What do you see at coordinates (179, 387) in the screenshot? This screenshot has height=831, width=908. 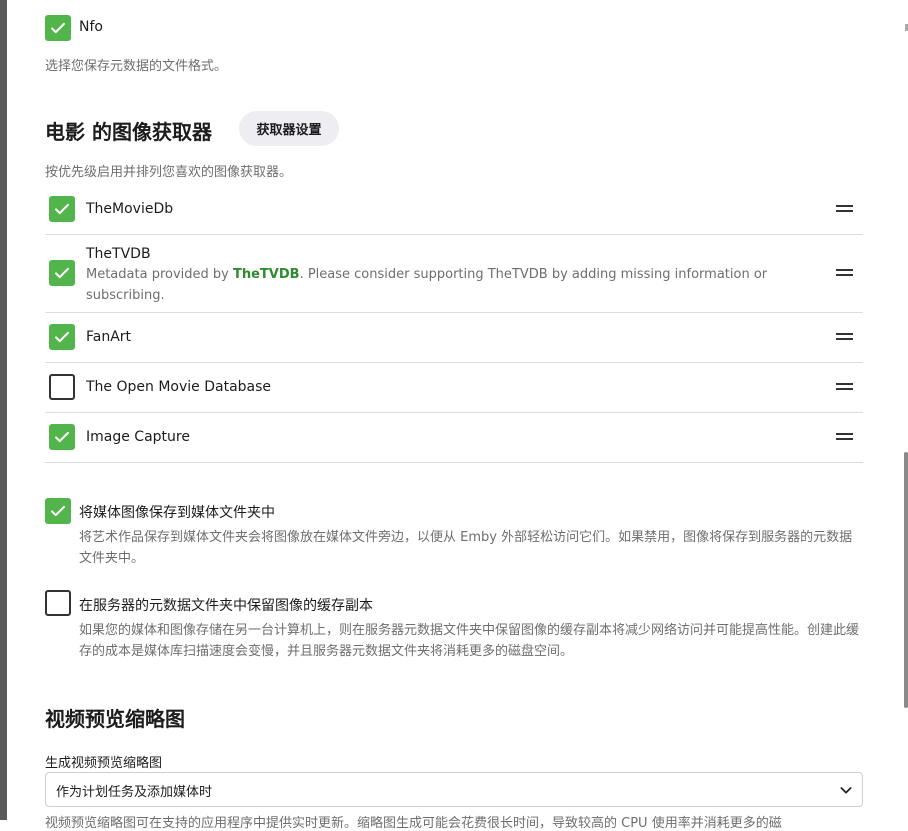 I see `fetcher-name: The Open Movie Database` at bounding box center [179, 387].